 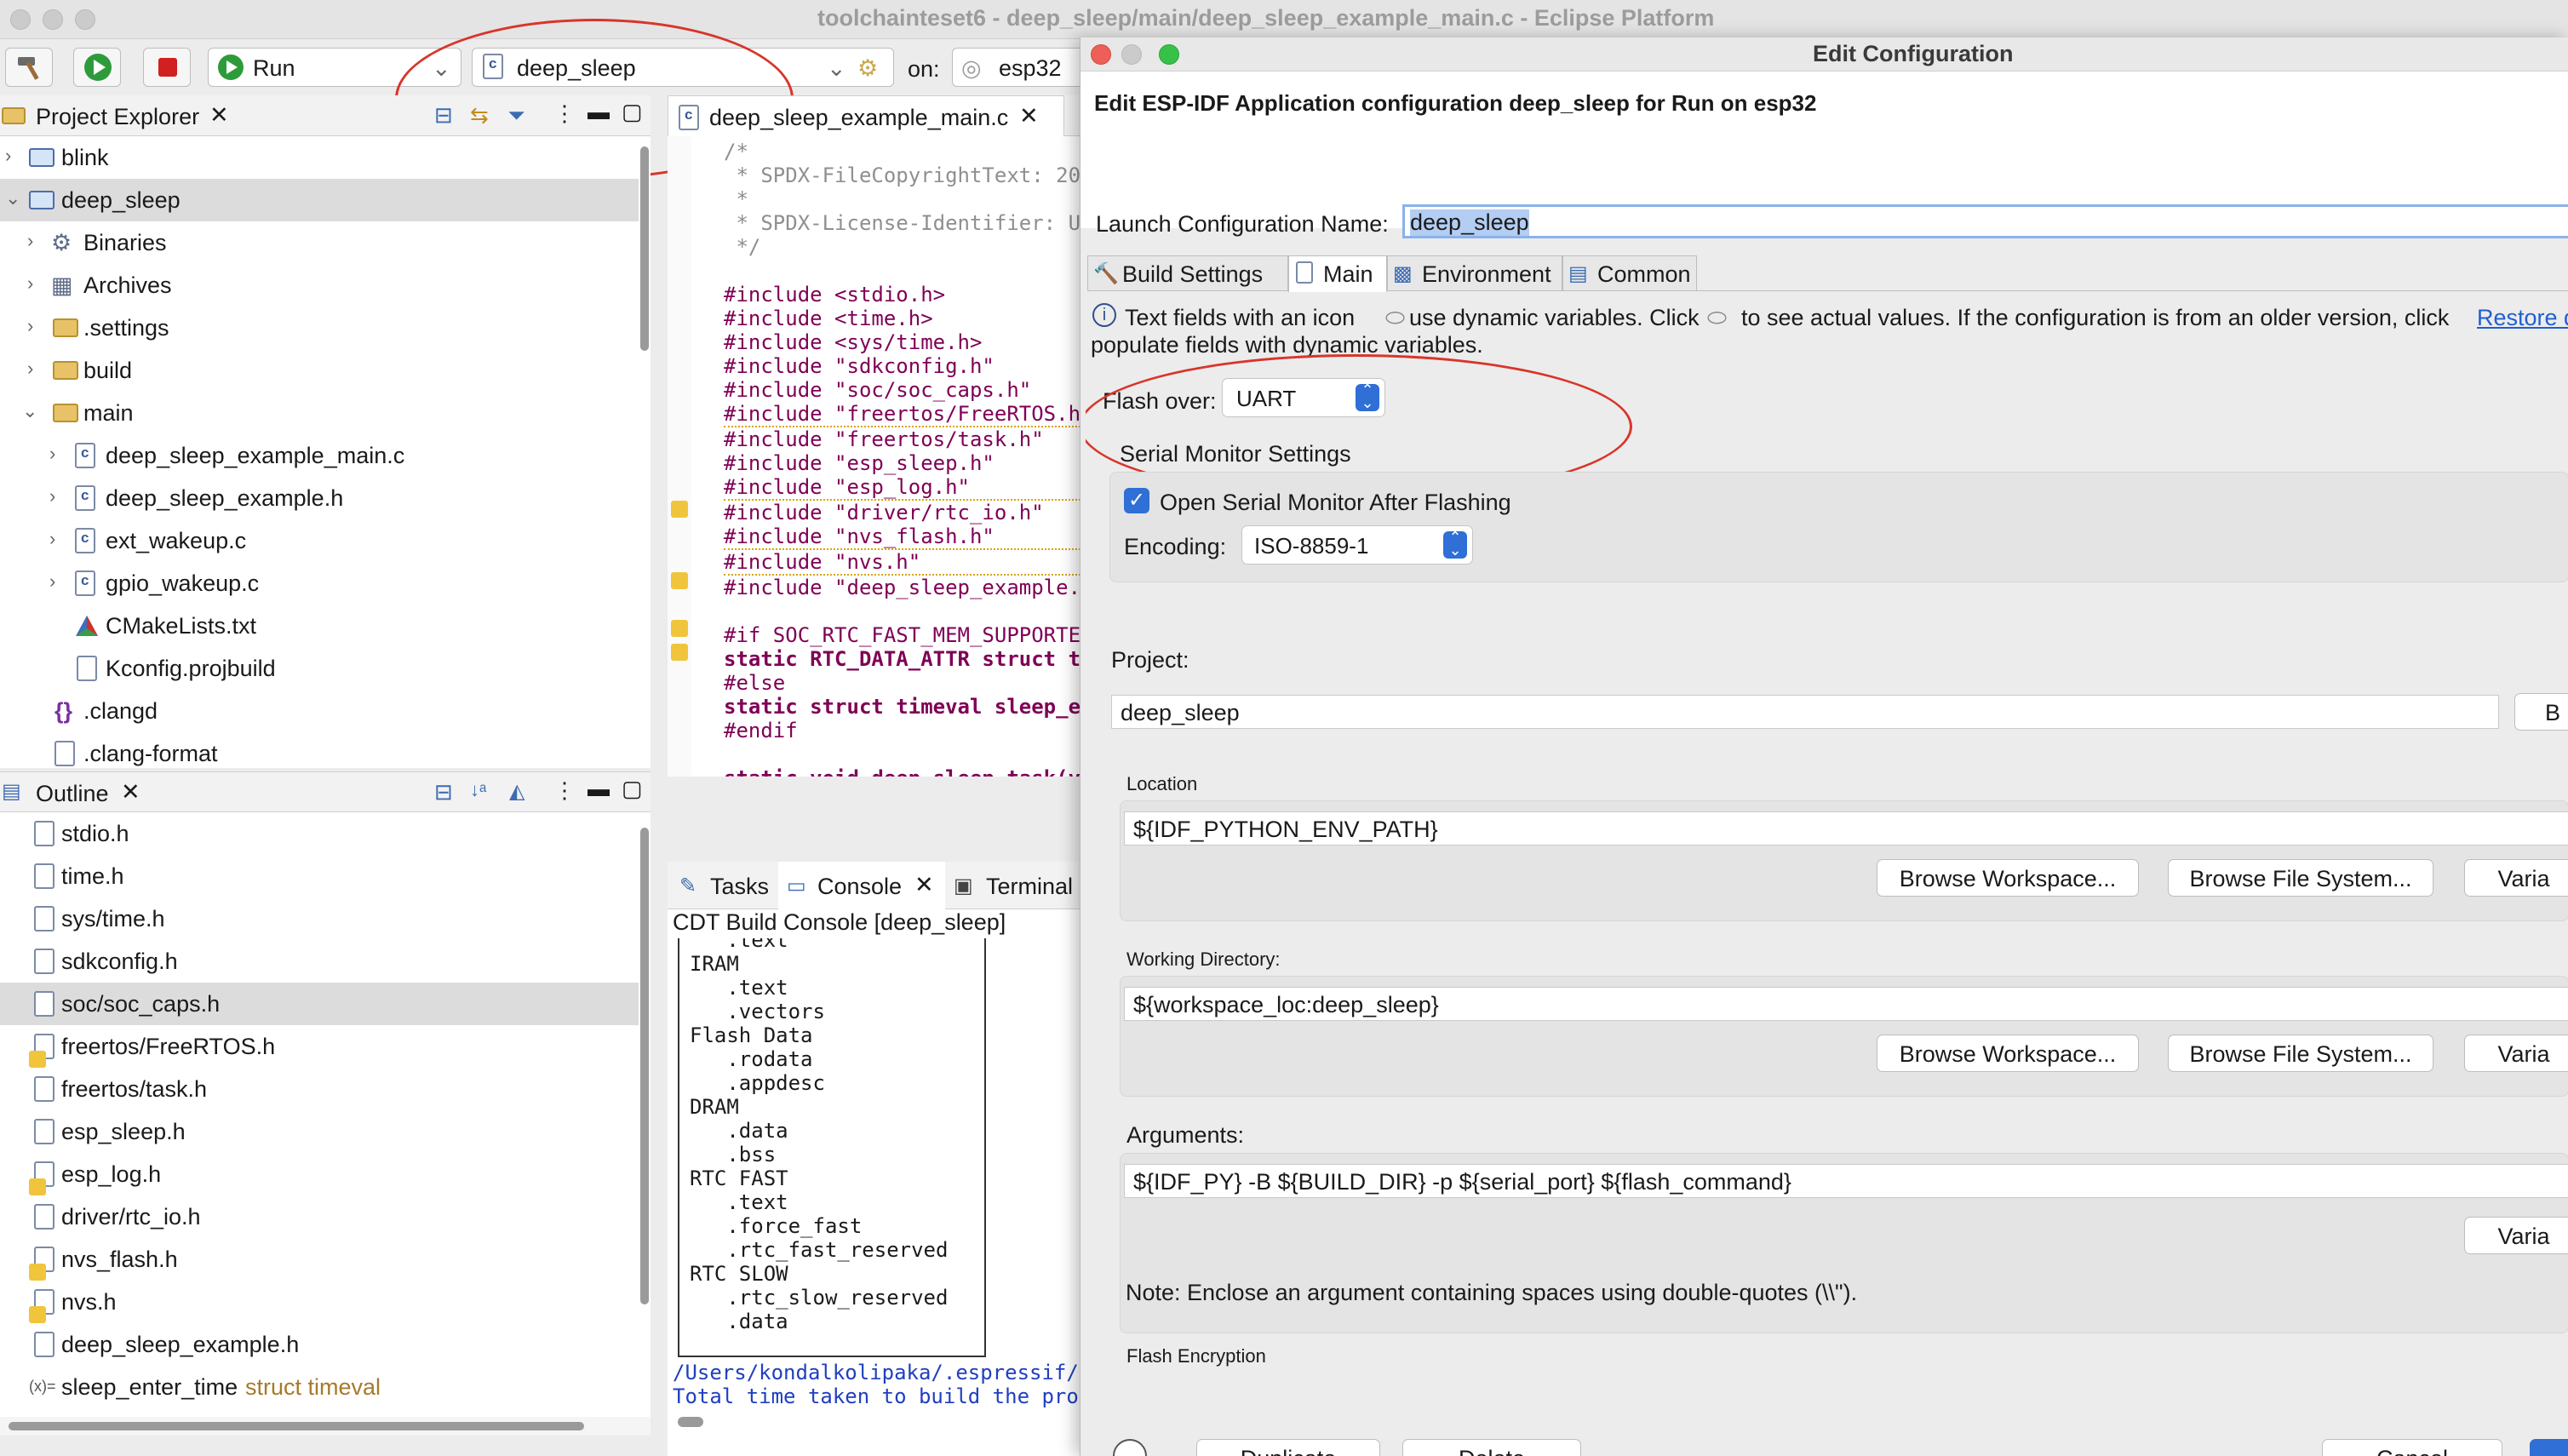 I want to click on outline-item: esp_log.h, so click(x=319, y=1174).